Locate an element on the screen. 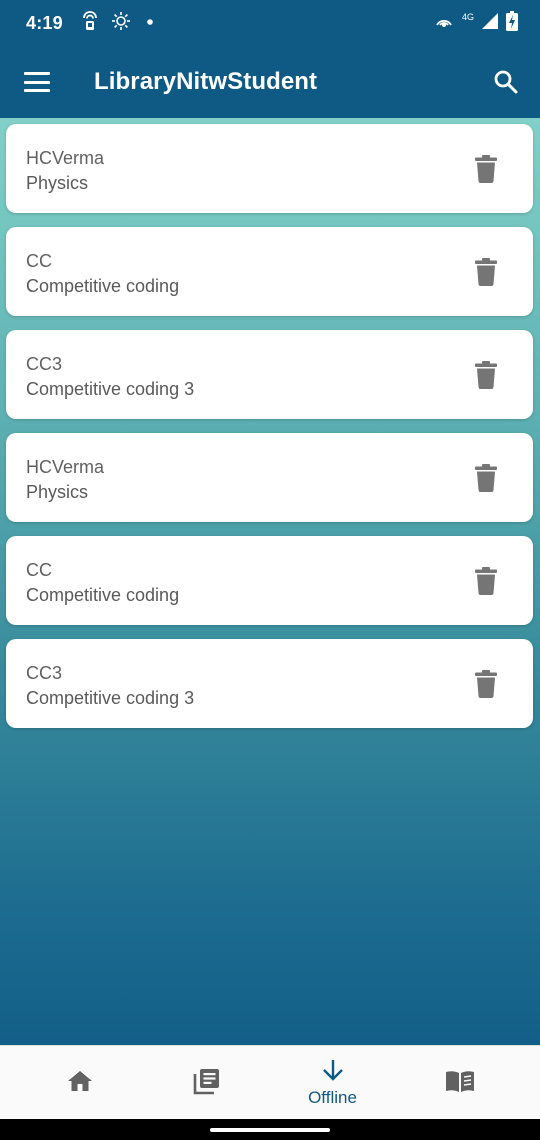 This screenshot has height=1140, width=540. library-books-icon is located at coordinates (207, 1083).